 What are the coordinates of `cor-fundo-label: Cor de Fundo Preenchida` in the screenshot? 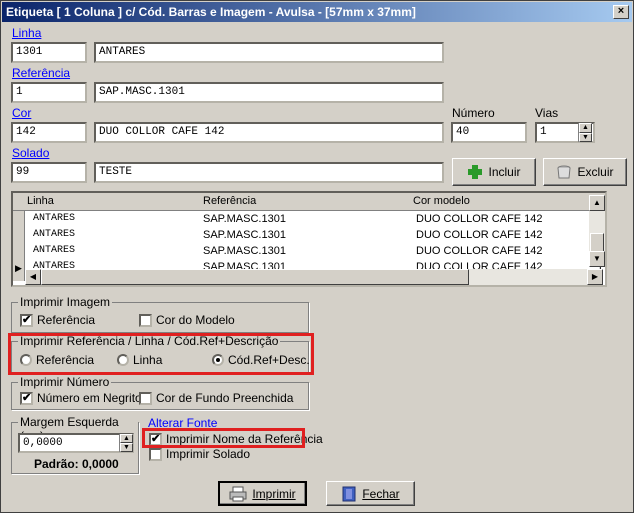 It's located at (225, 398).